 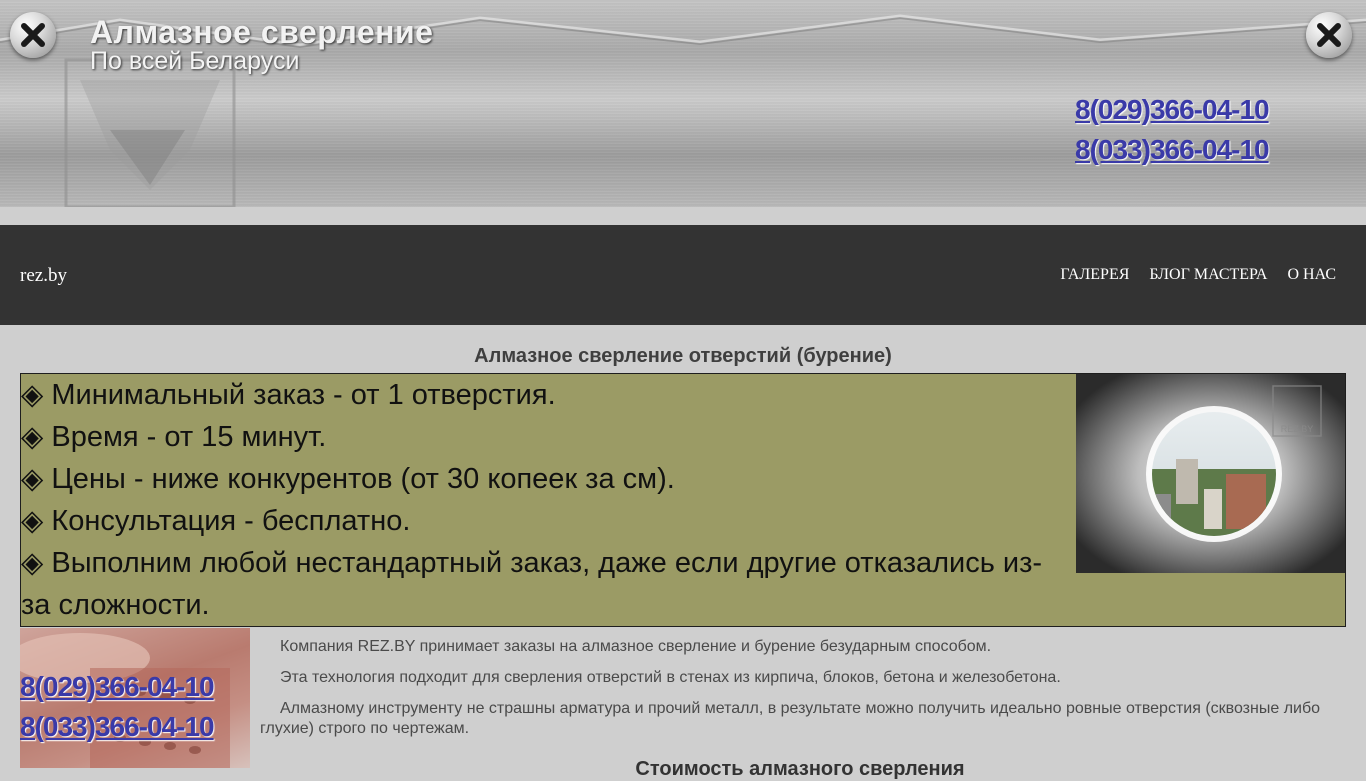 I want to click on feature-item: ◈ Время - от 15 минут., so click(x=174, y=437).